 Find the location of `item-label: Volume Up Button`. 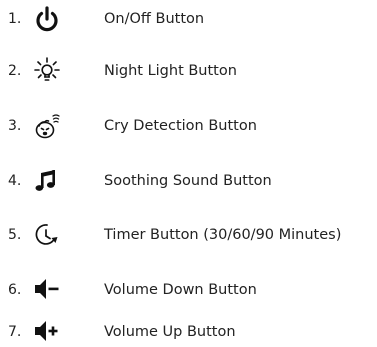

item-label: Volume Up Button is located at coordinates (170, 332).